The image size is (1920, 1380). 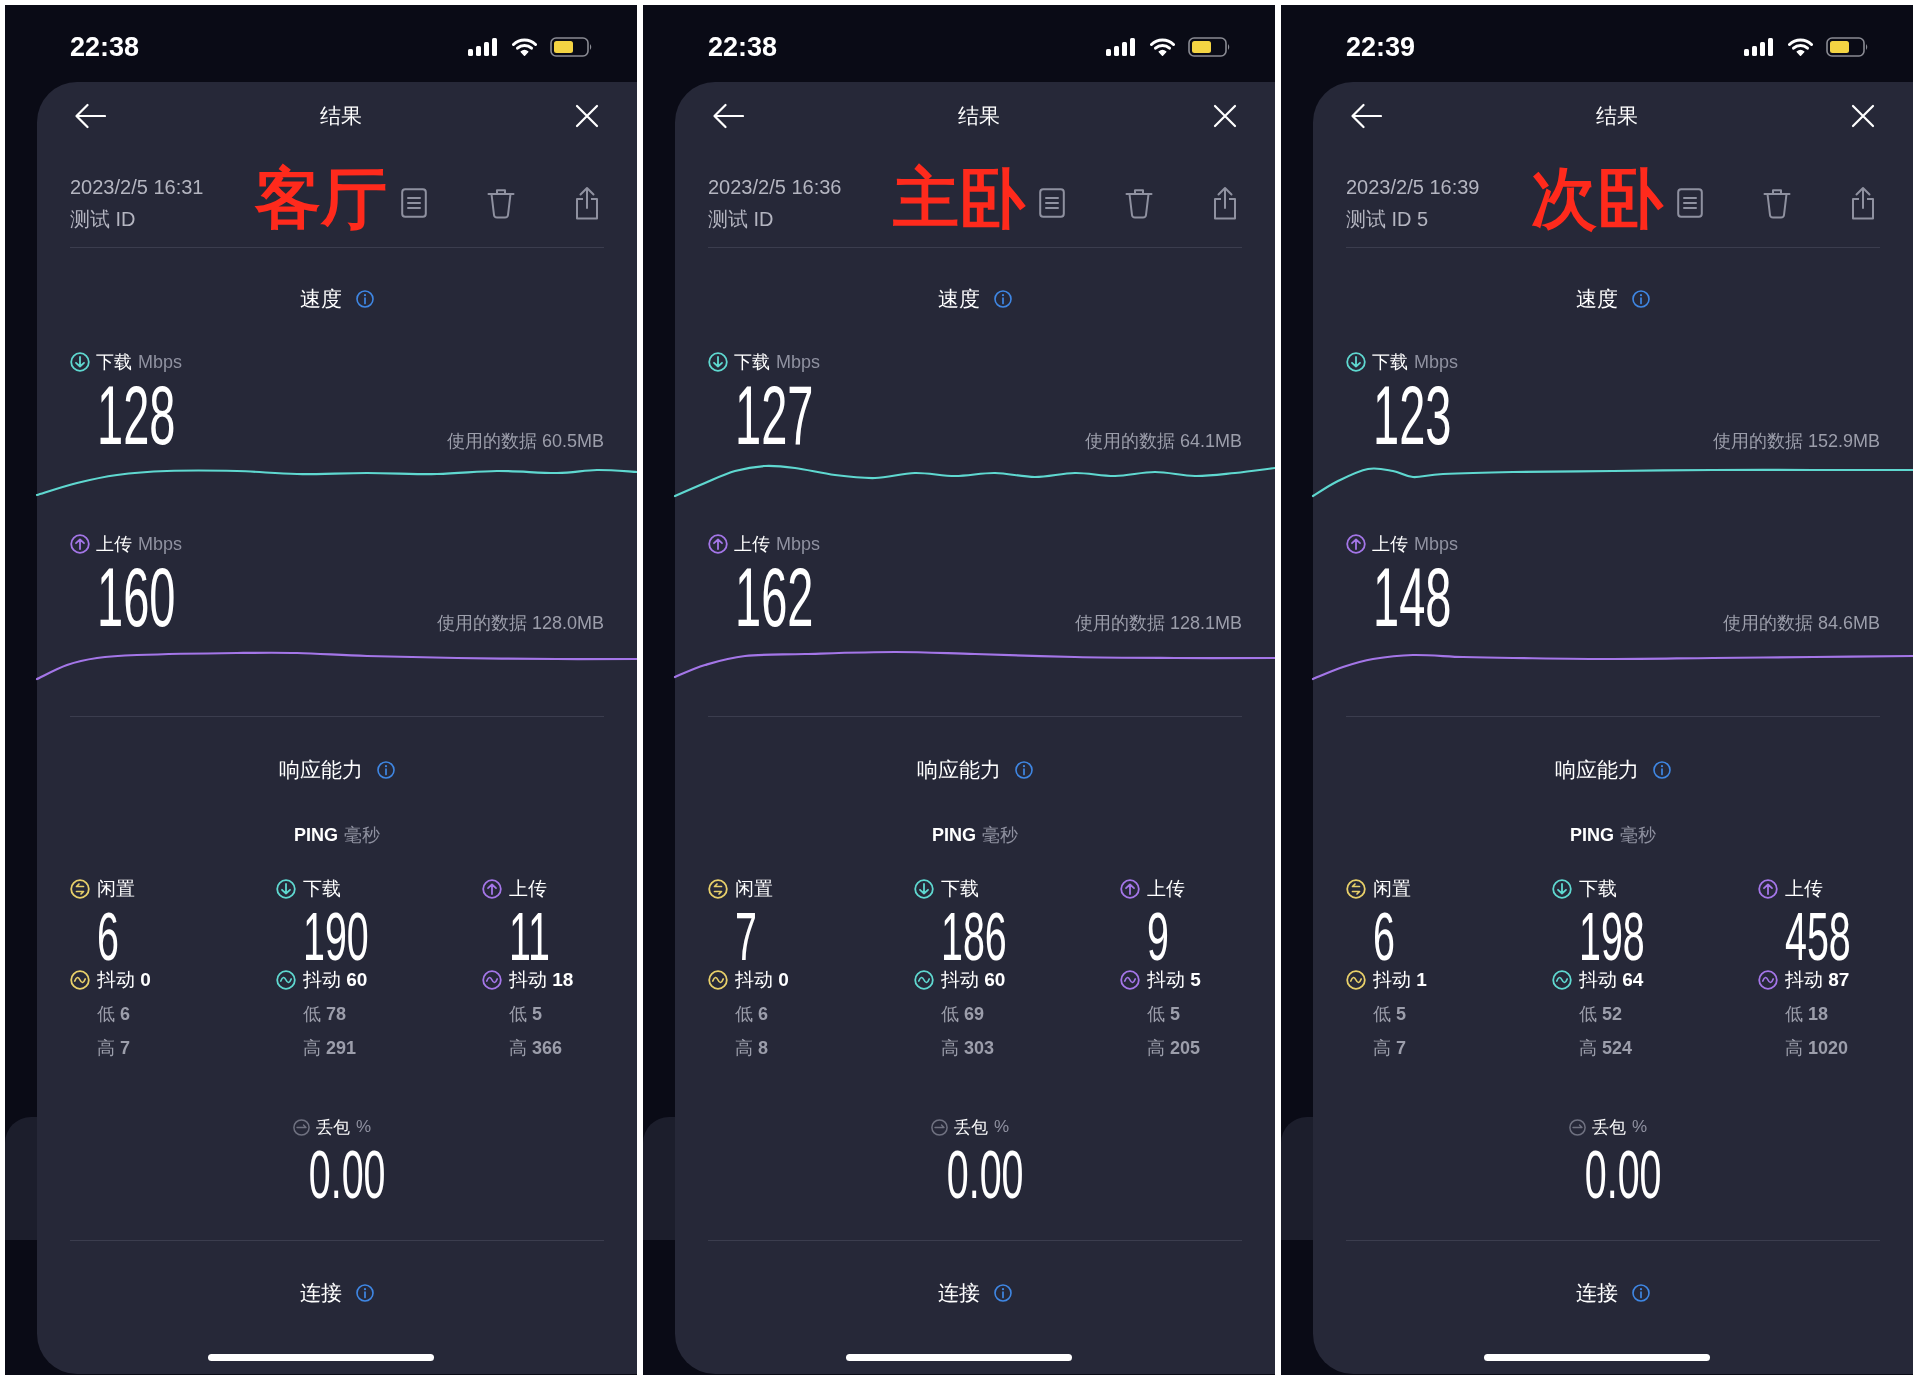 I want to click on test-date: 2023/2/5 16:31, so click(x=137, y=187).